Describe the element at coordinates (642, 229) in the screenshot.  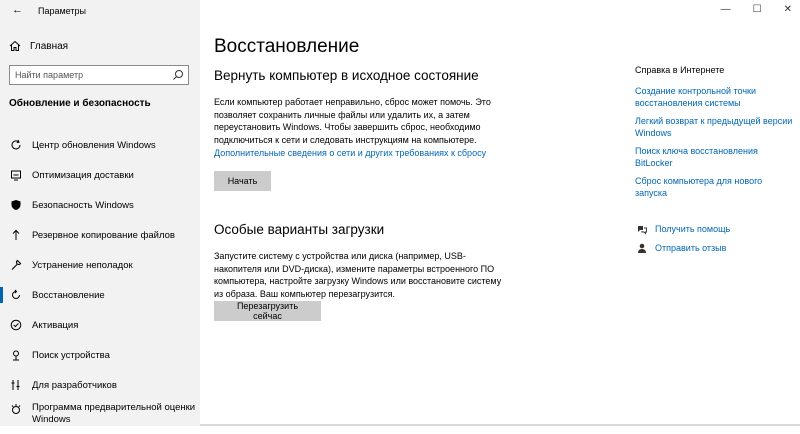
I see `get-help-icon` at that location.